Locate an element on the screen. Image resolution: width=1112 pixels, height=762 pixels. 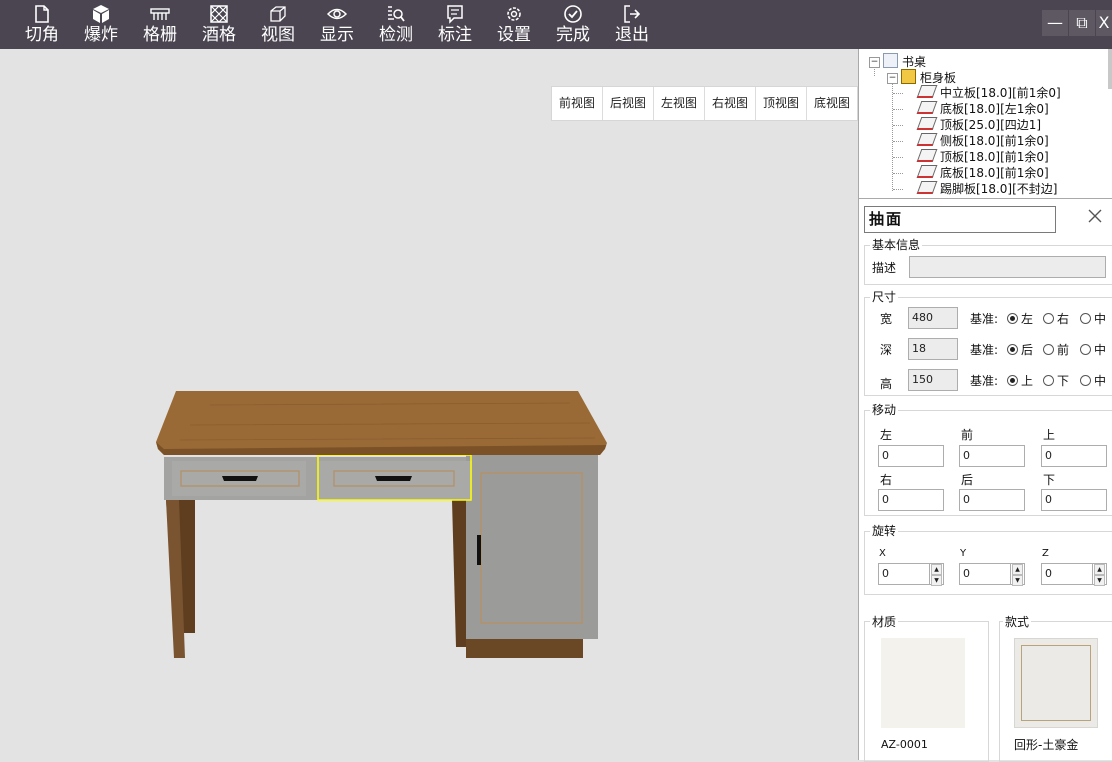
settings-label: 设置 is located at coordinates (514, 35).